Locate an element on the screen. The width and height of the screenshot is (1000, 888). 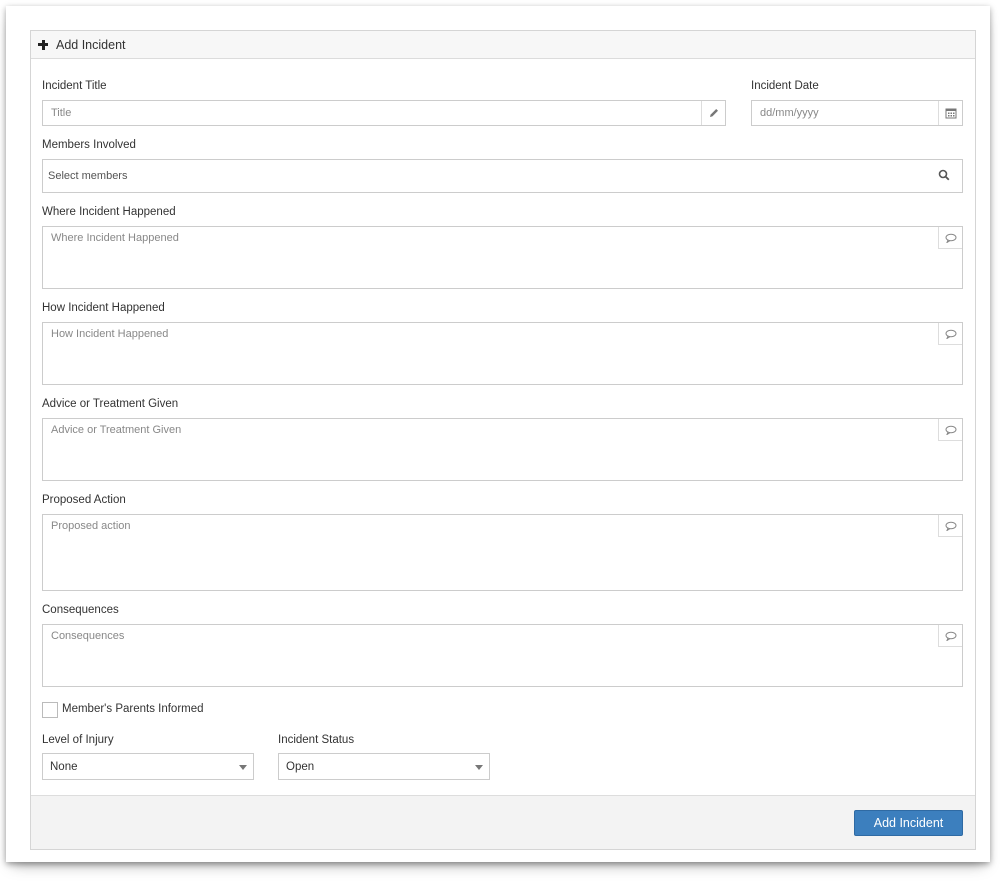
status-select: Open is located at coordinates (384, 766).